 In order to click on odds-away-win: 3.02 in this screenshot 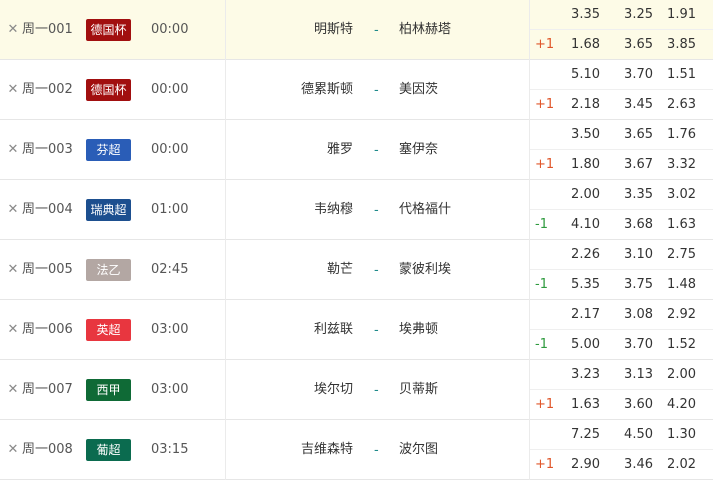, I will do `click(674, 195)`.